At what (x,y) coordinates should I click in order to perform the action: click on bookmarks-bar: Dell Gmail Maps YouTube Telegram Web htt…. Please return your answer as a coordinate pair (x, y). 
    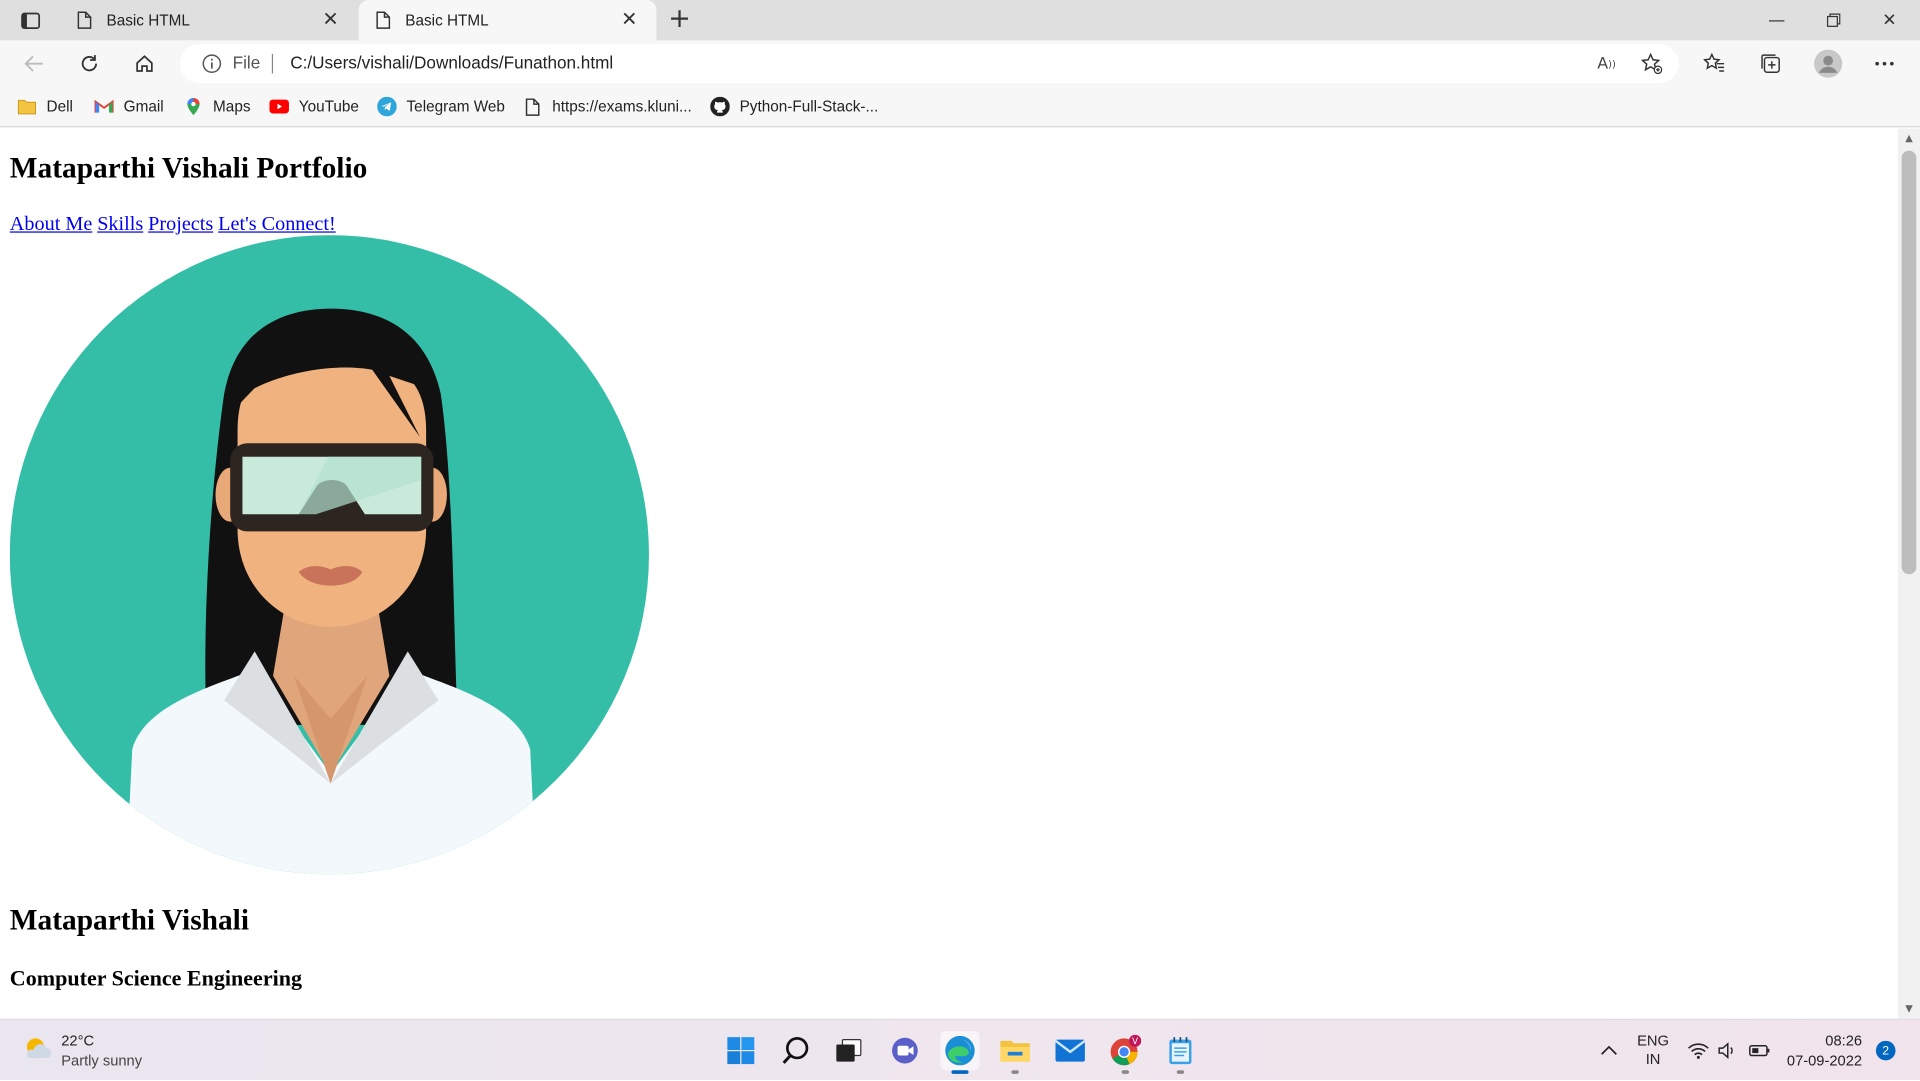
    Looking at the image, I should click on (960, 107).